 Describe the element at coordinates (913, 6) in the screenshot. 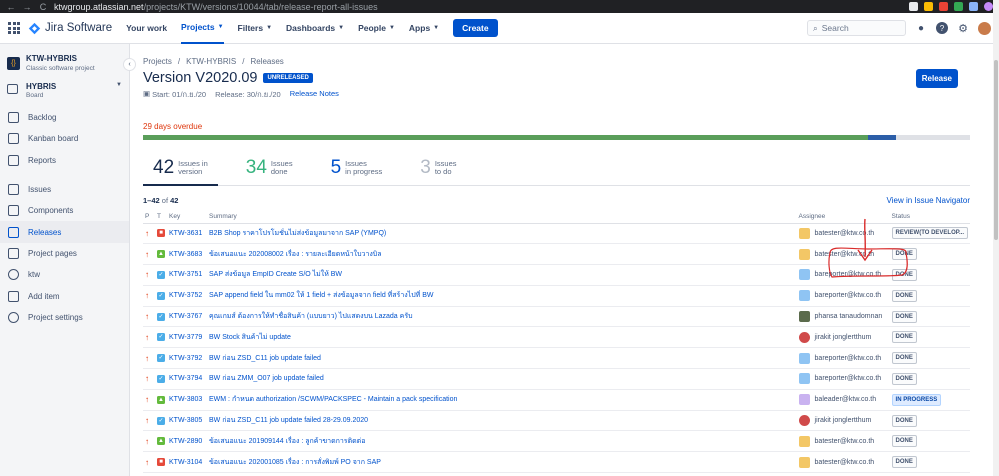

I see `bookmark-icon` at that location.